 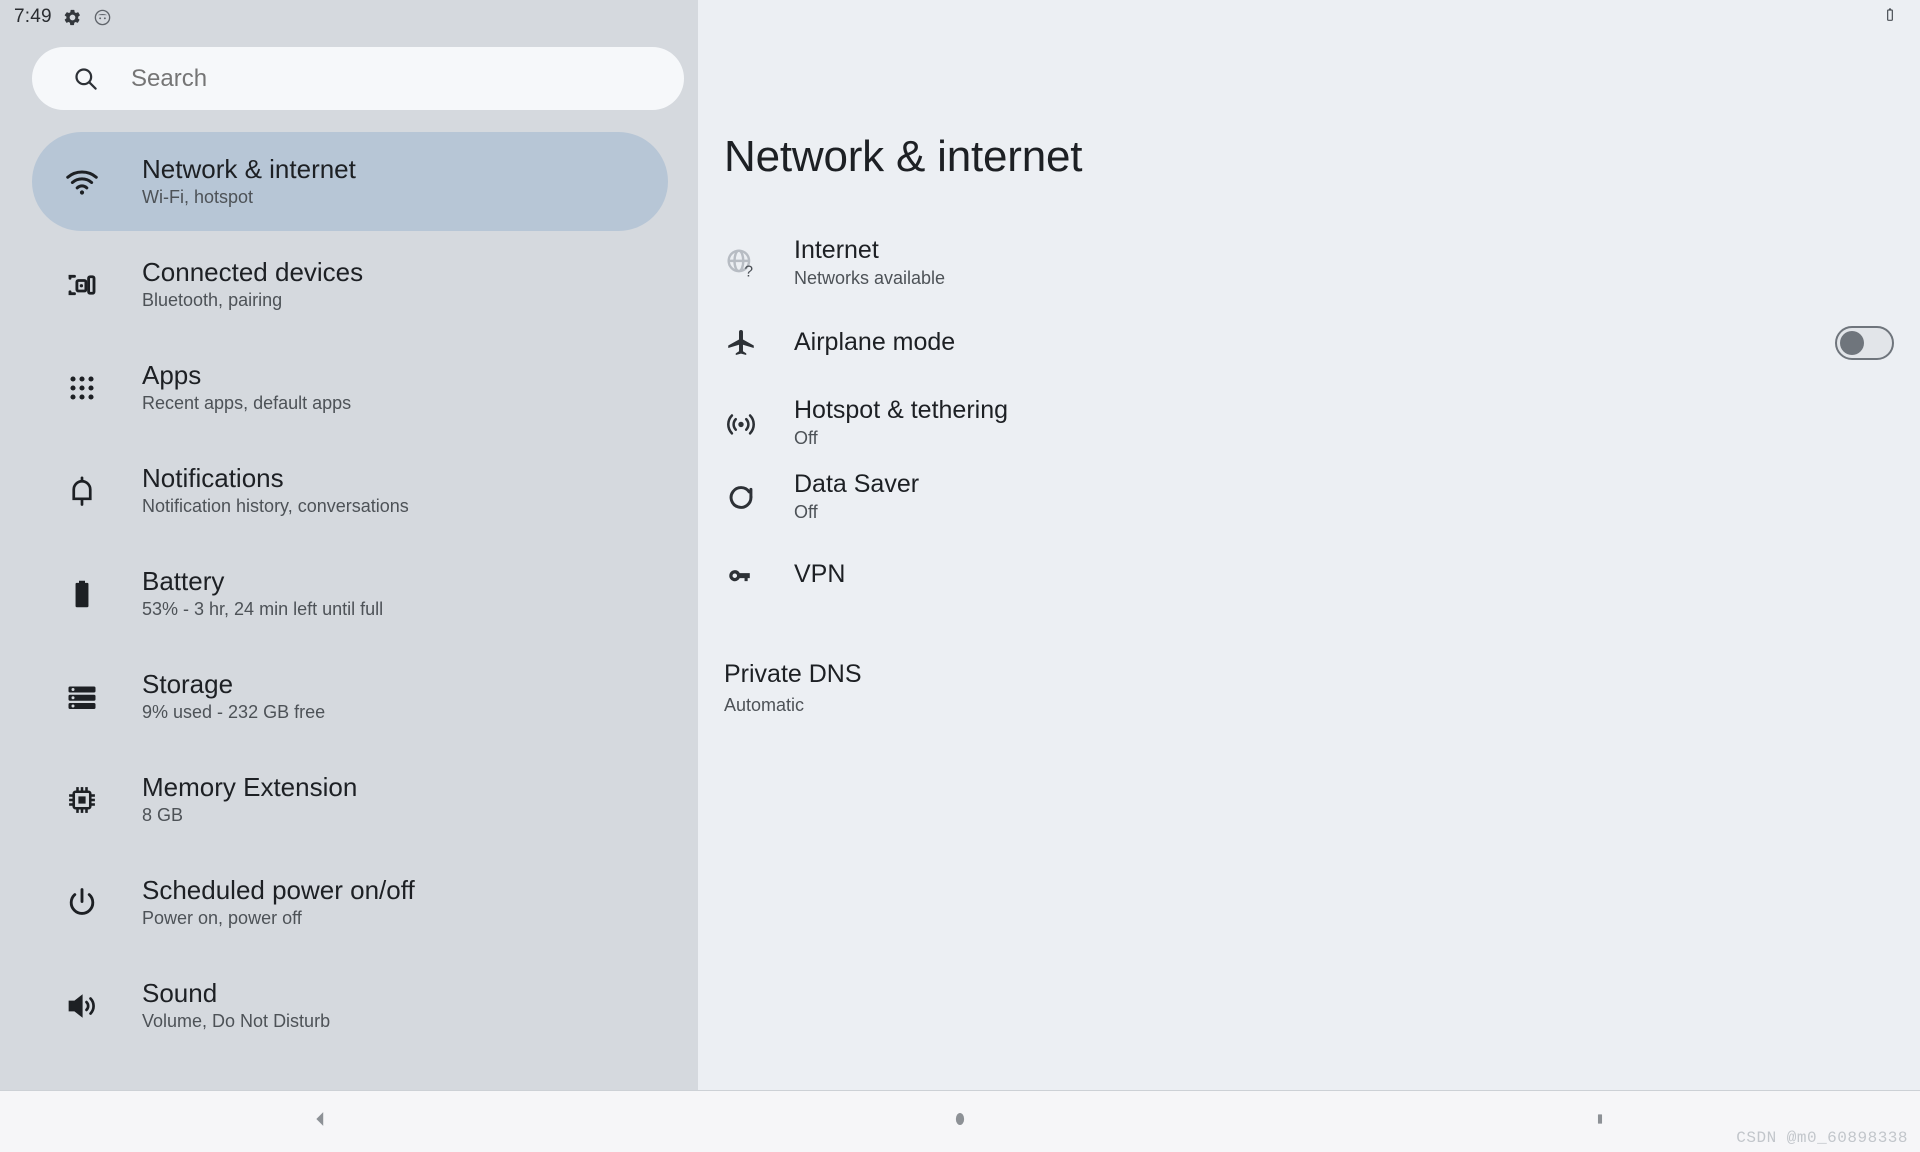 What do you see at coordinates (172, 374) in the screenshot?
I see `sidebar-item-label: Apps` at bounding box center [172, 374].